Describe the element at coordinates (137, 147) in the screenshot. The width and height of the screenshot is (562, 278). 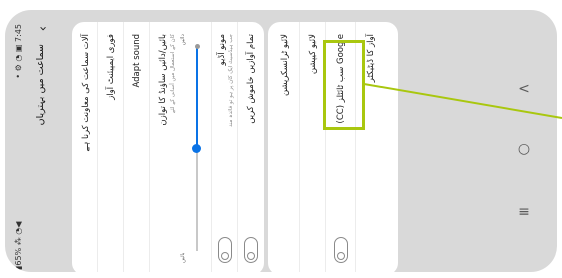
I see `list-item: Adapt sound` at that location.